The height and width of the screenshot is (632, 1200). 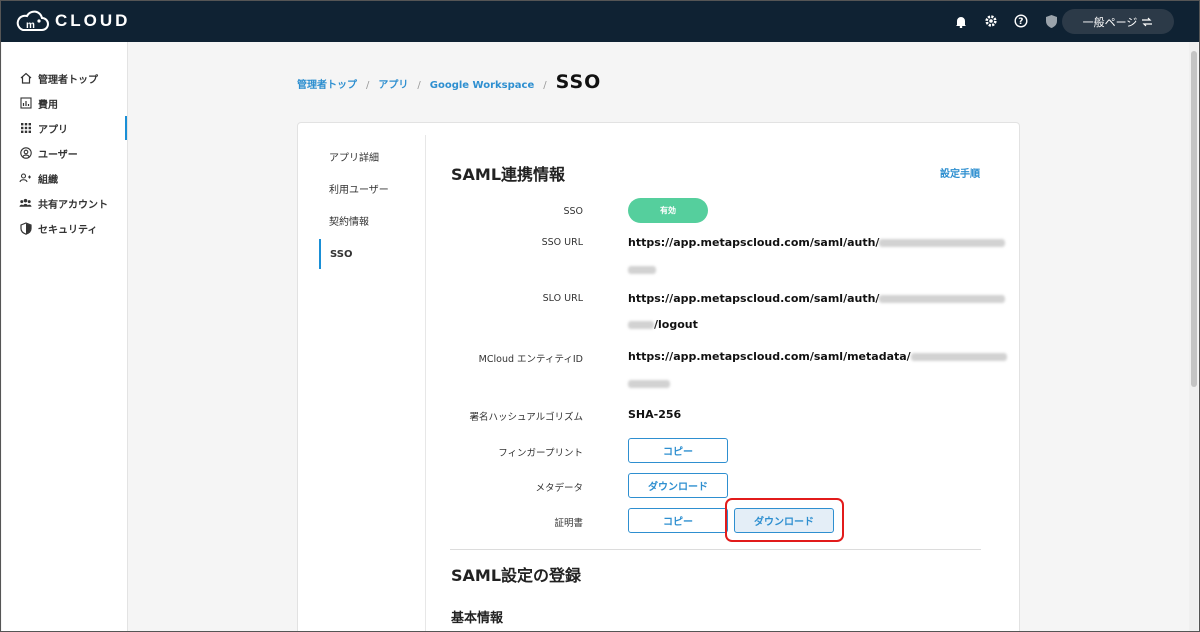 I want to click on saml-info-title: SAML連携情報, so click(x=508, y=174).